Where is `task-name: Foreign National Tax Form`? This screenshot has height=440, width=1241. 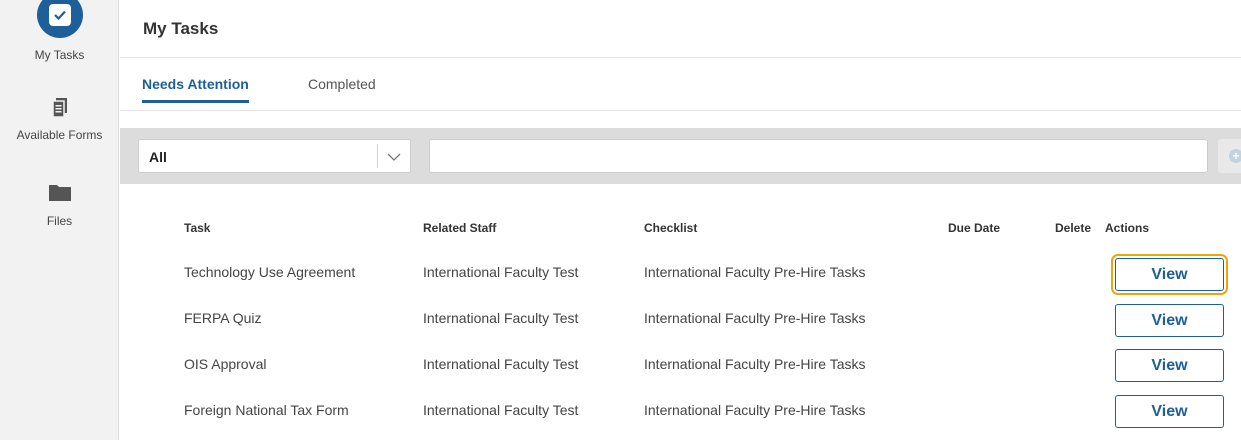 task-name: Foreign National Tax Form is located at coordinates (266, 410).